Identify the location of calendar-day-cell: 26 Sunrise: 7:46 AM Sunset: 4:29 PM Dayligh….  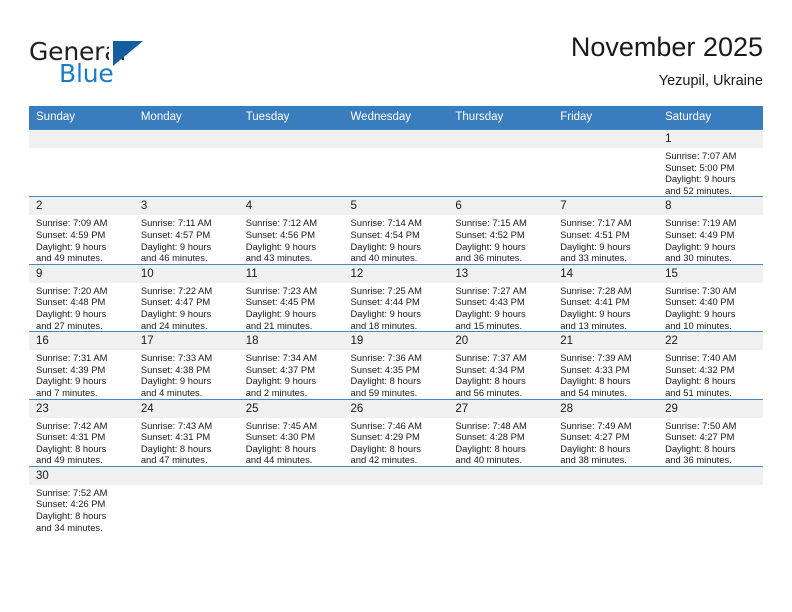
(396, 432).